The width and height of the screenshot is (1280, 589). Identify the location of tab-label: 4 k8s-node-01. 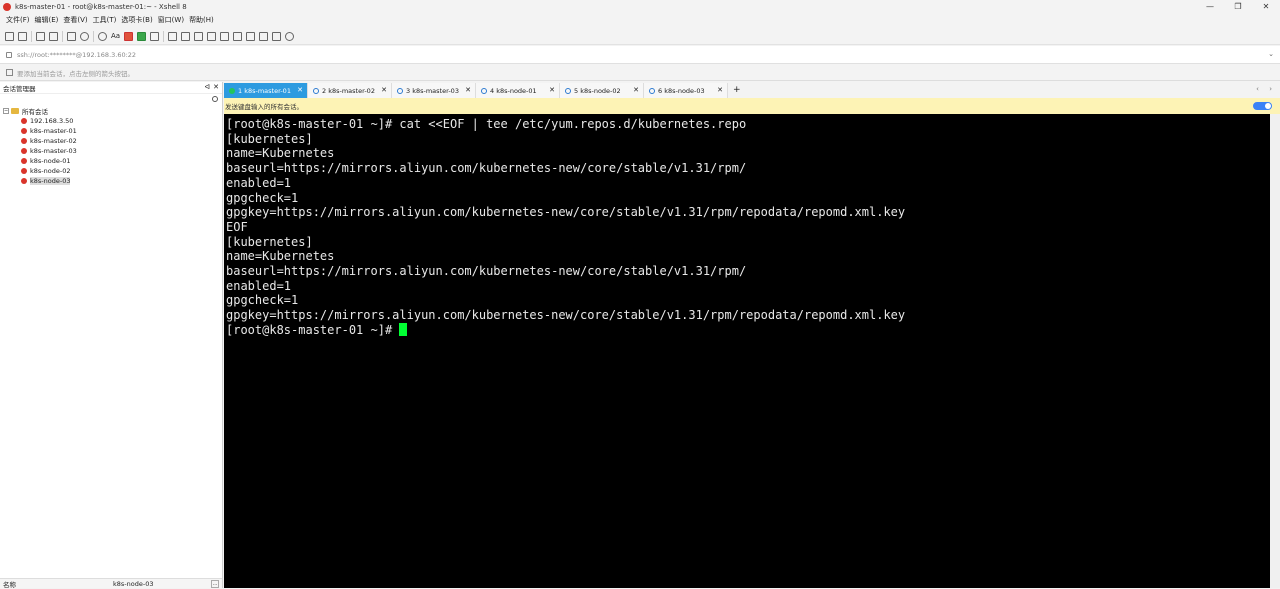
(513, 90).